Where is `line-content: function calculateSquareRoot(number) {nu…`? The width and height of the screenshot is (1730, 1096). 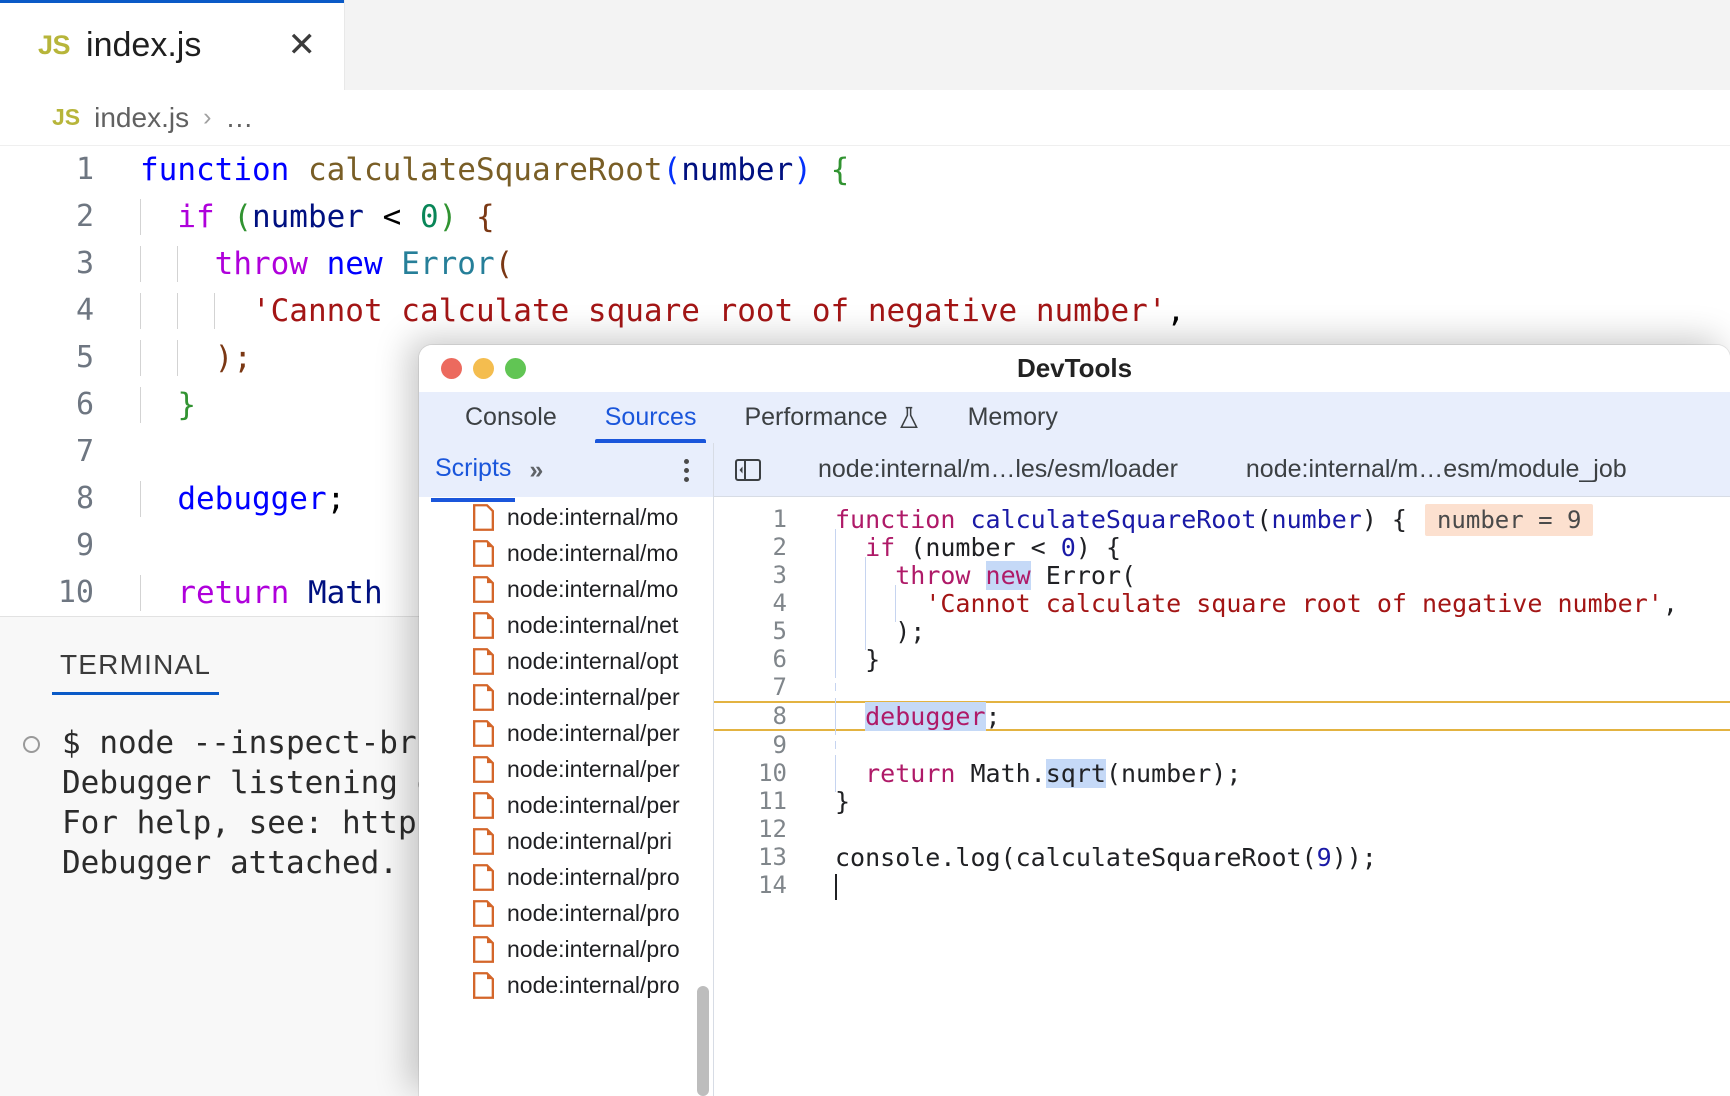
line-content: function calculateSquareRoot(number) {nu… is located at coordinates (1201, 519).